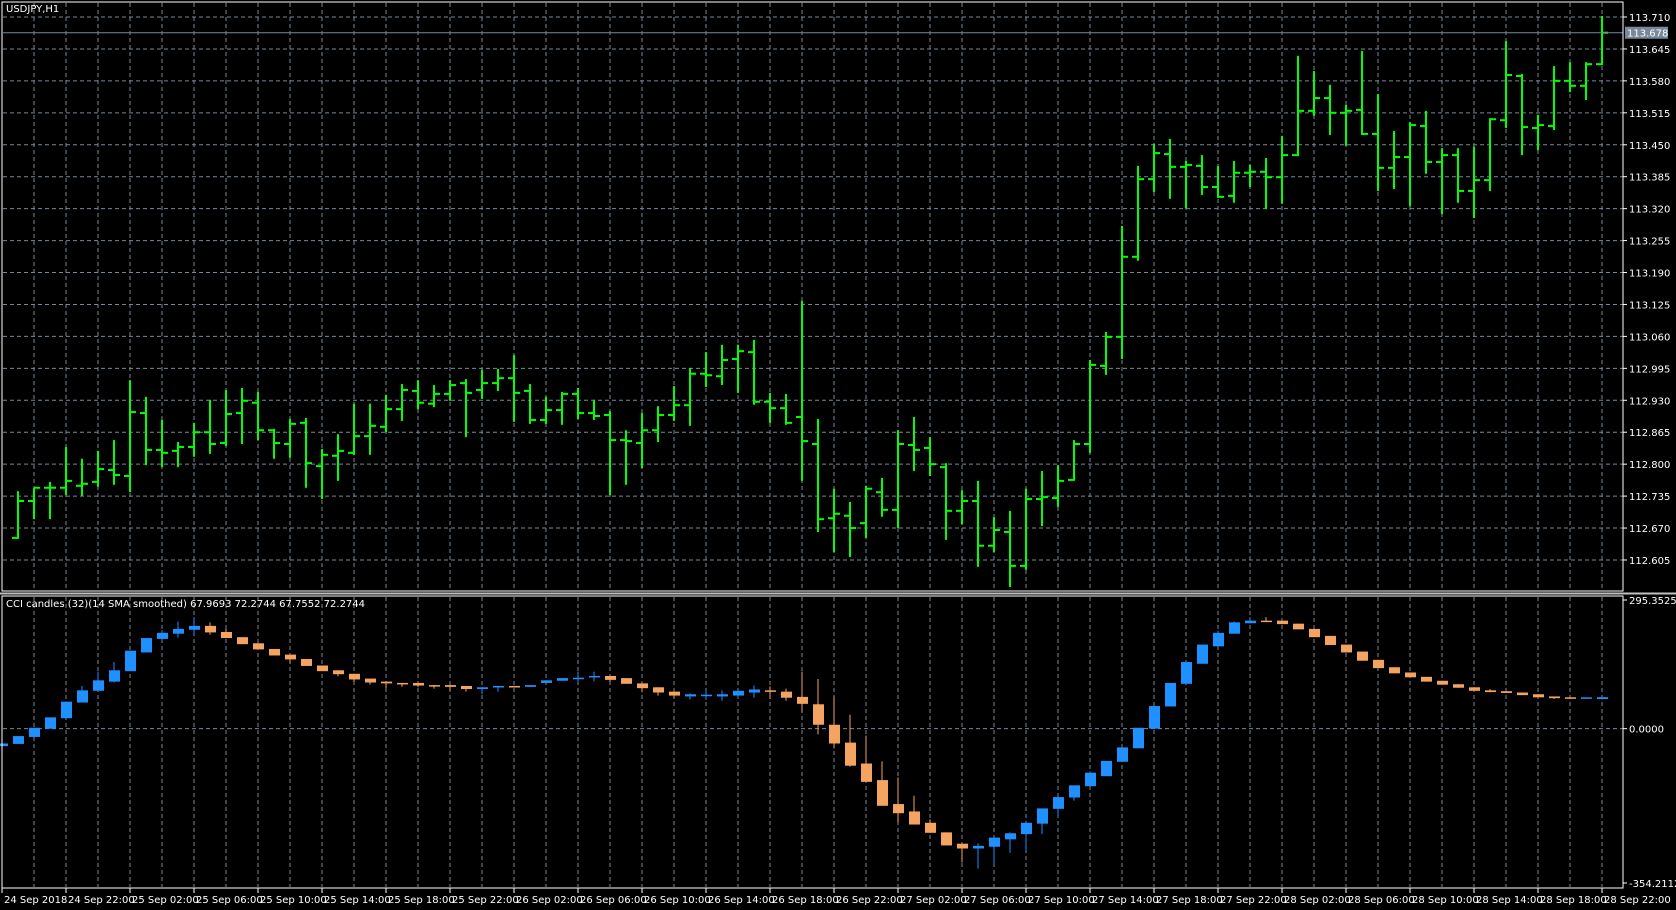 The height and width of the screenshot is (910, 1676). What do you see at coordinates (741, 900) in the screenshot?
I see `time-label: 26 Sep 14:00` at bounding box center [741, 900].